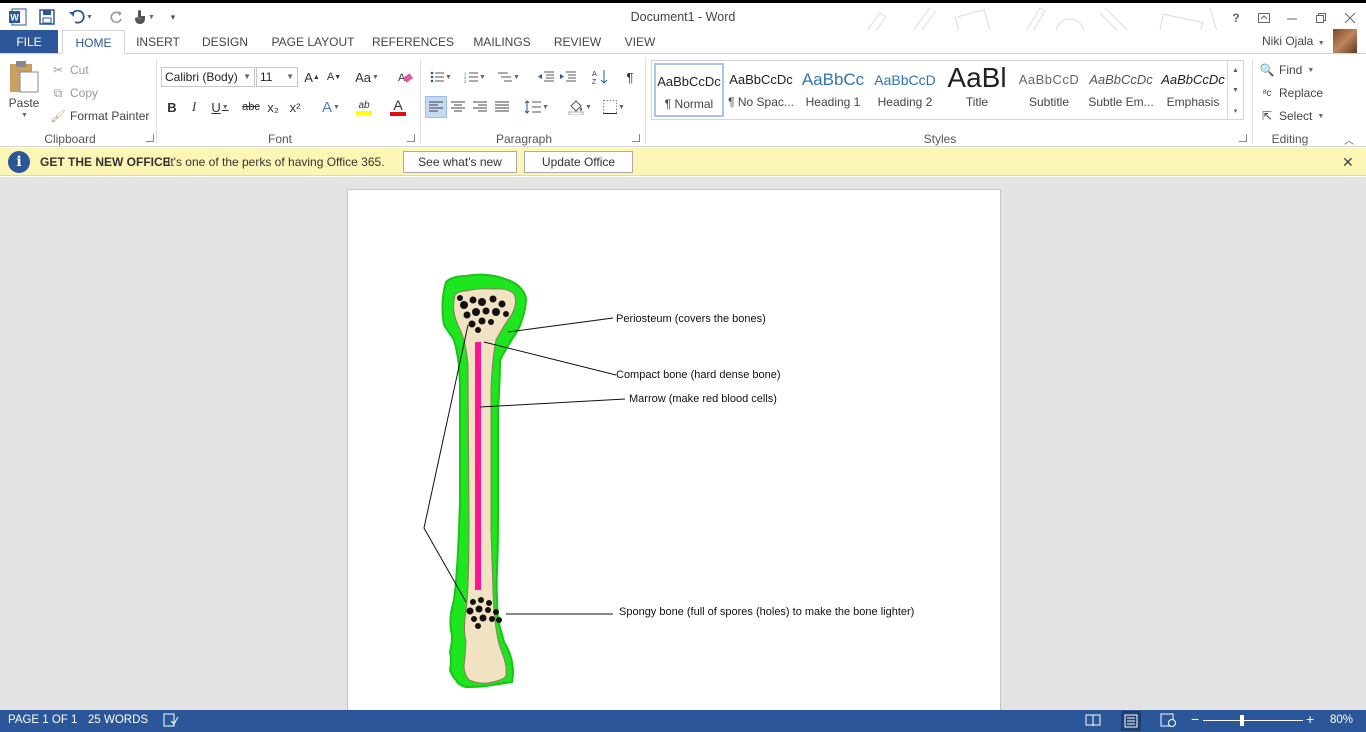 Image resolution: width=1366 pixels, height=732 pixels. Describe the element at coordinates (99, 116) in the screenshot. I see `format-painter-button: 🖌 Format Painter` at that location.